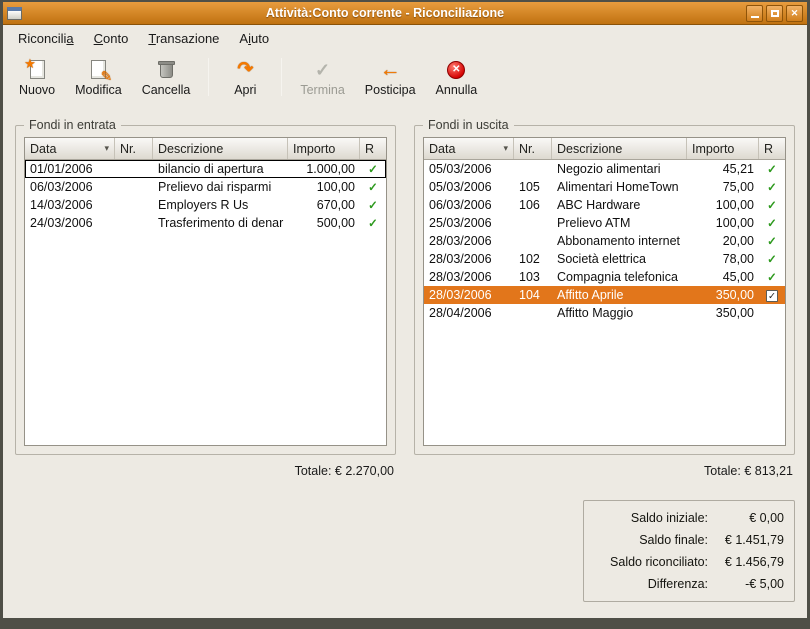  What do you see at coordinates (590, 295) in the screenshot?
I see `cell-description: Affitto Aprile` at bounding box center [590, 295].